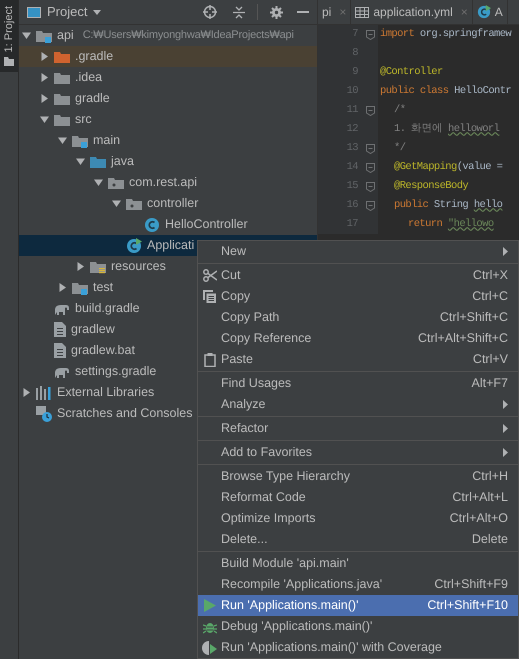  Describe the element at coordinates (168, 161) in the screenshot. I see `tree-item: java` at that location.